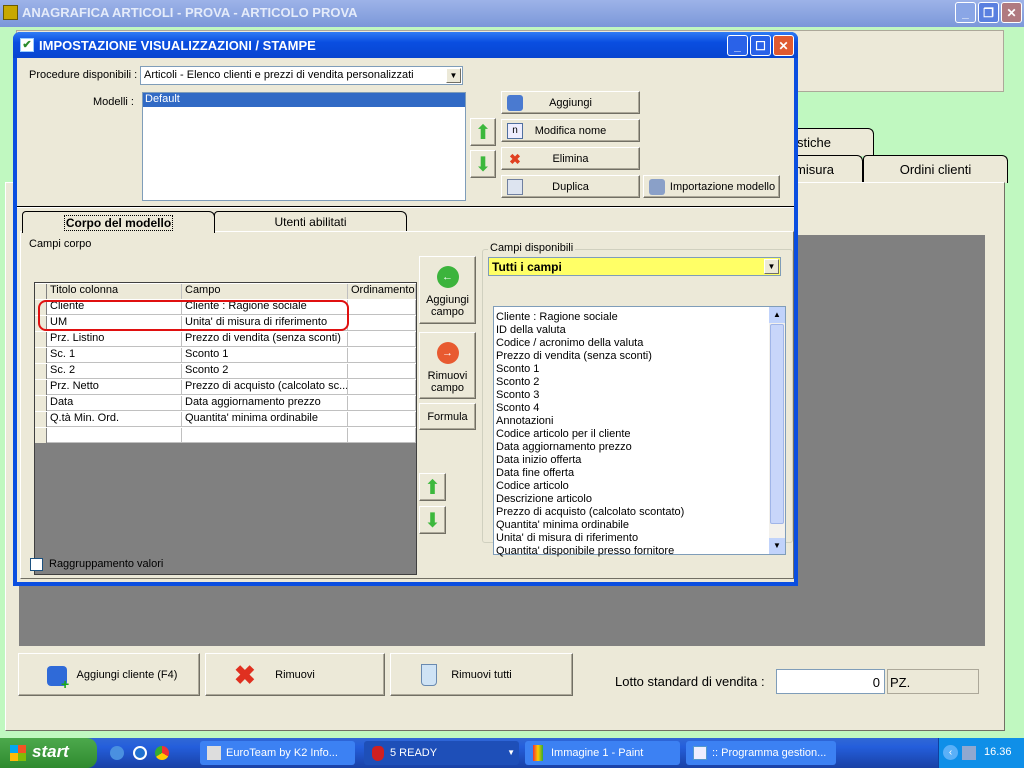 The height and width of the screenshot is (768, 1024). I want to click on duplicate-model-button: Duplica, so click(570, 186).